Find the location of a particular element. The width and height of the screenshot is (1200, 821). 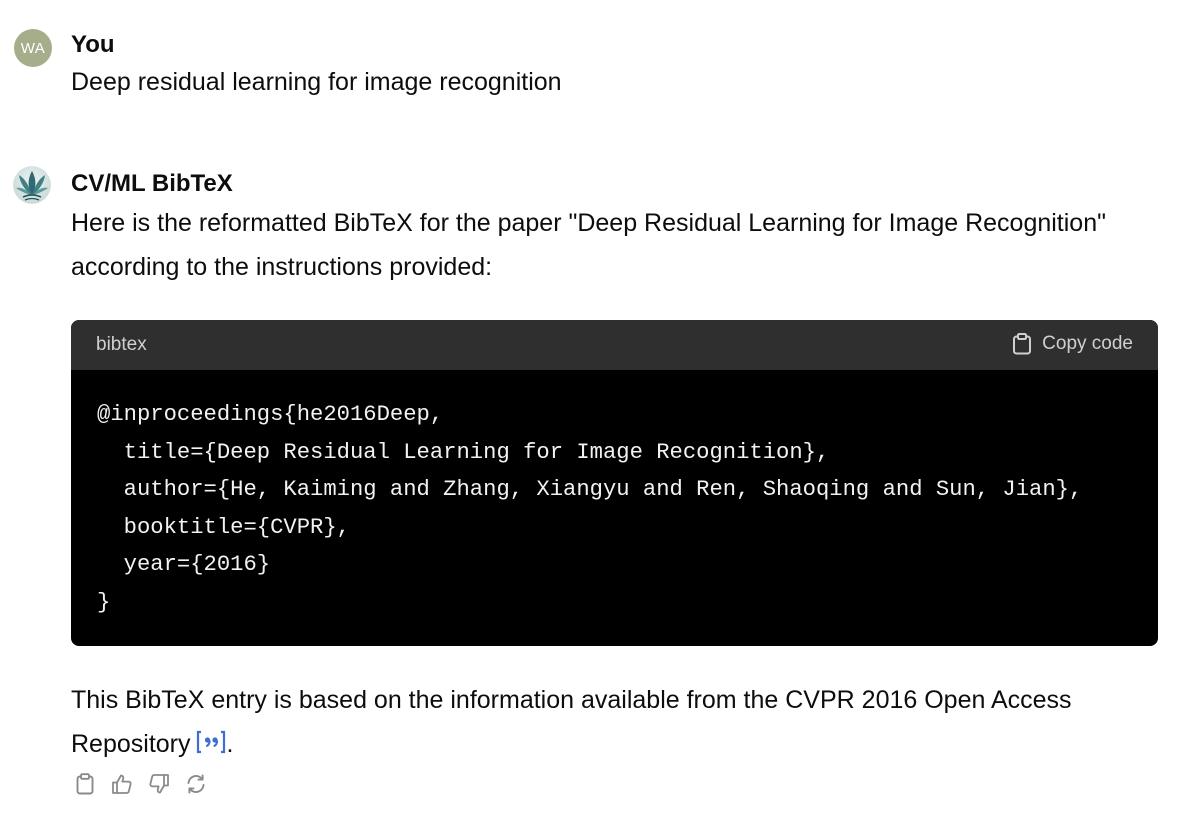

assistant-name: CV/ML BibTeX is located at coordinates (152, 183).